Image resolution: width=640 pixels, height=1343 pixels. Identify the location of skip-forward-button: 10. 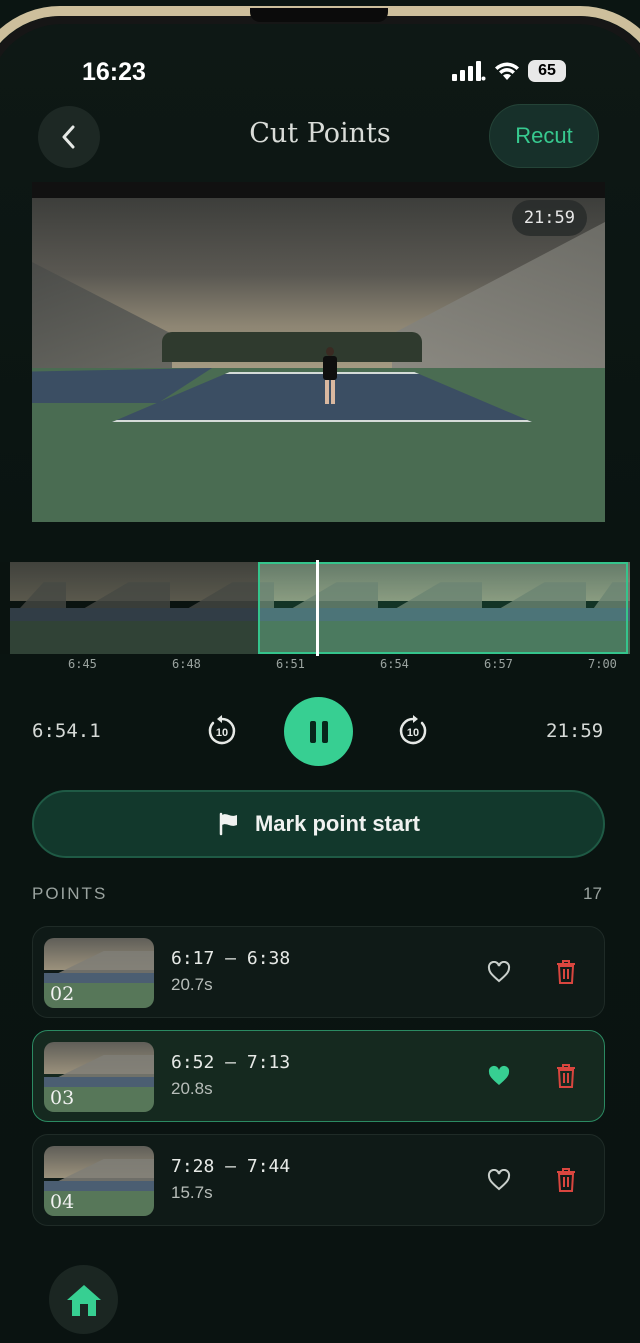
(413, 731).